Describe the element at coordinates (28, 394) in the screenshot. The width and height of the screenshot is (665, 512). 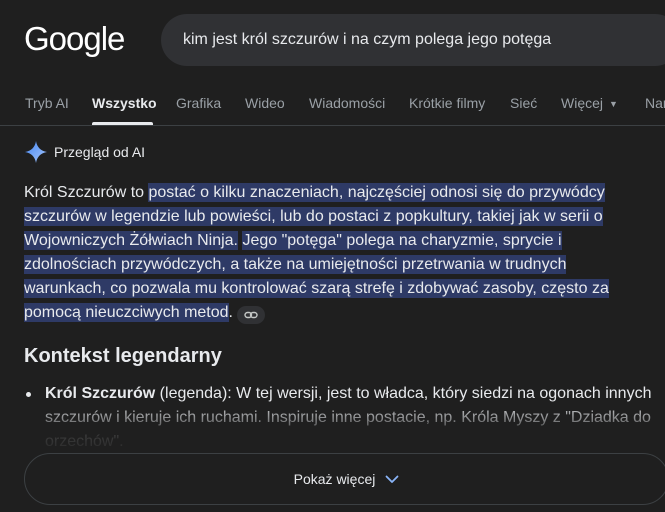
I see `bullet-dot` at that location.